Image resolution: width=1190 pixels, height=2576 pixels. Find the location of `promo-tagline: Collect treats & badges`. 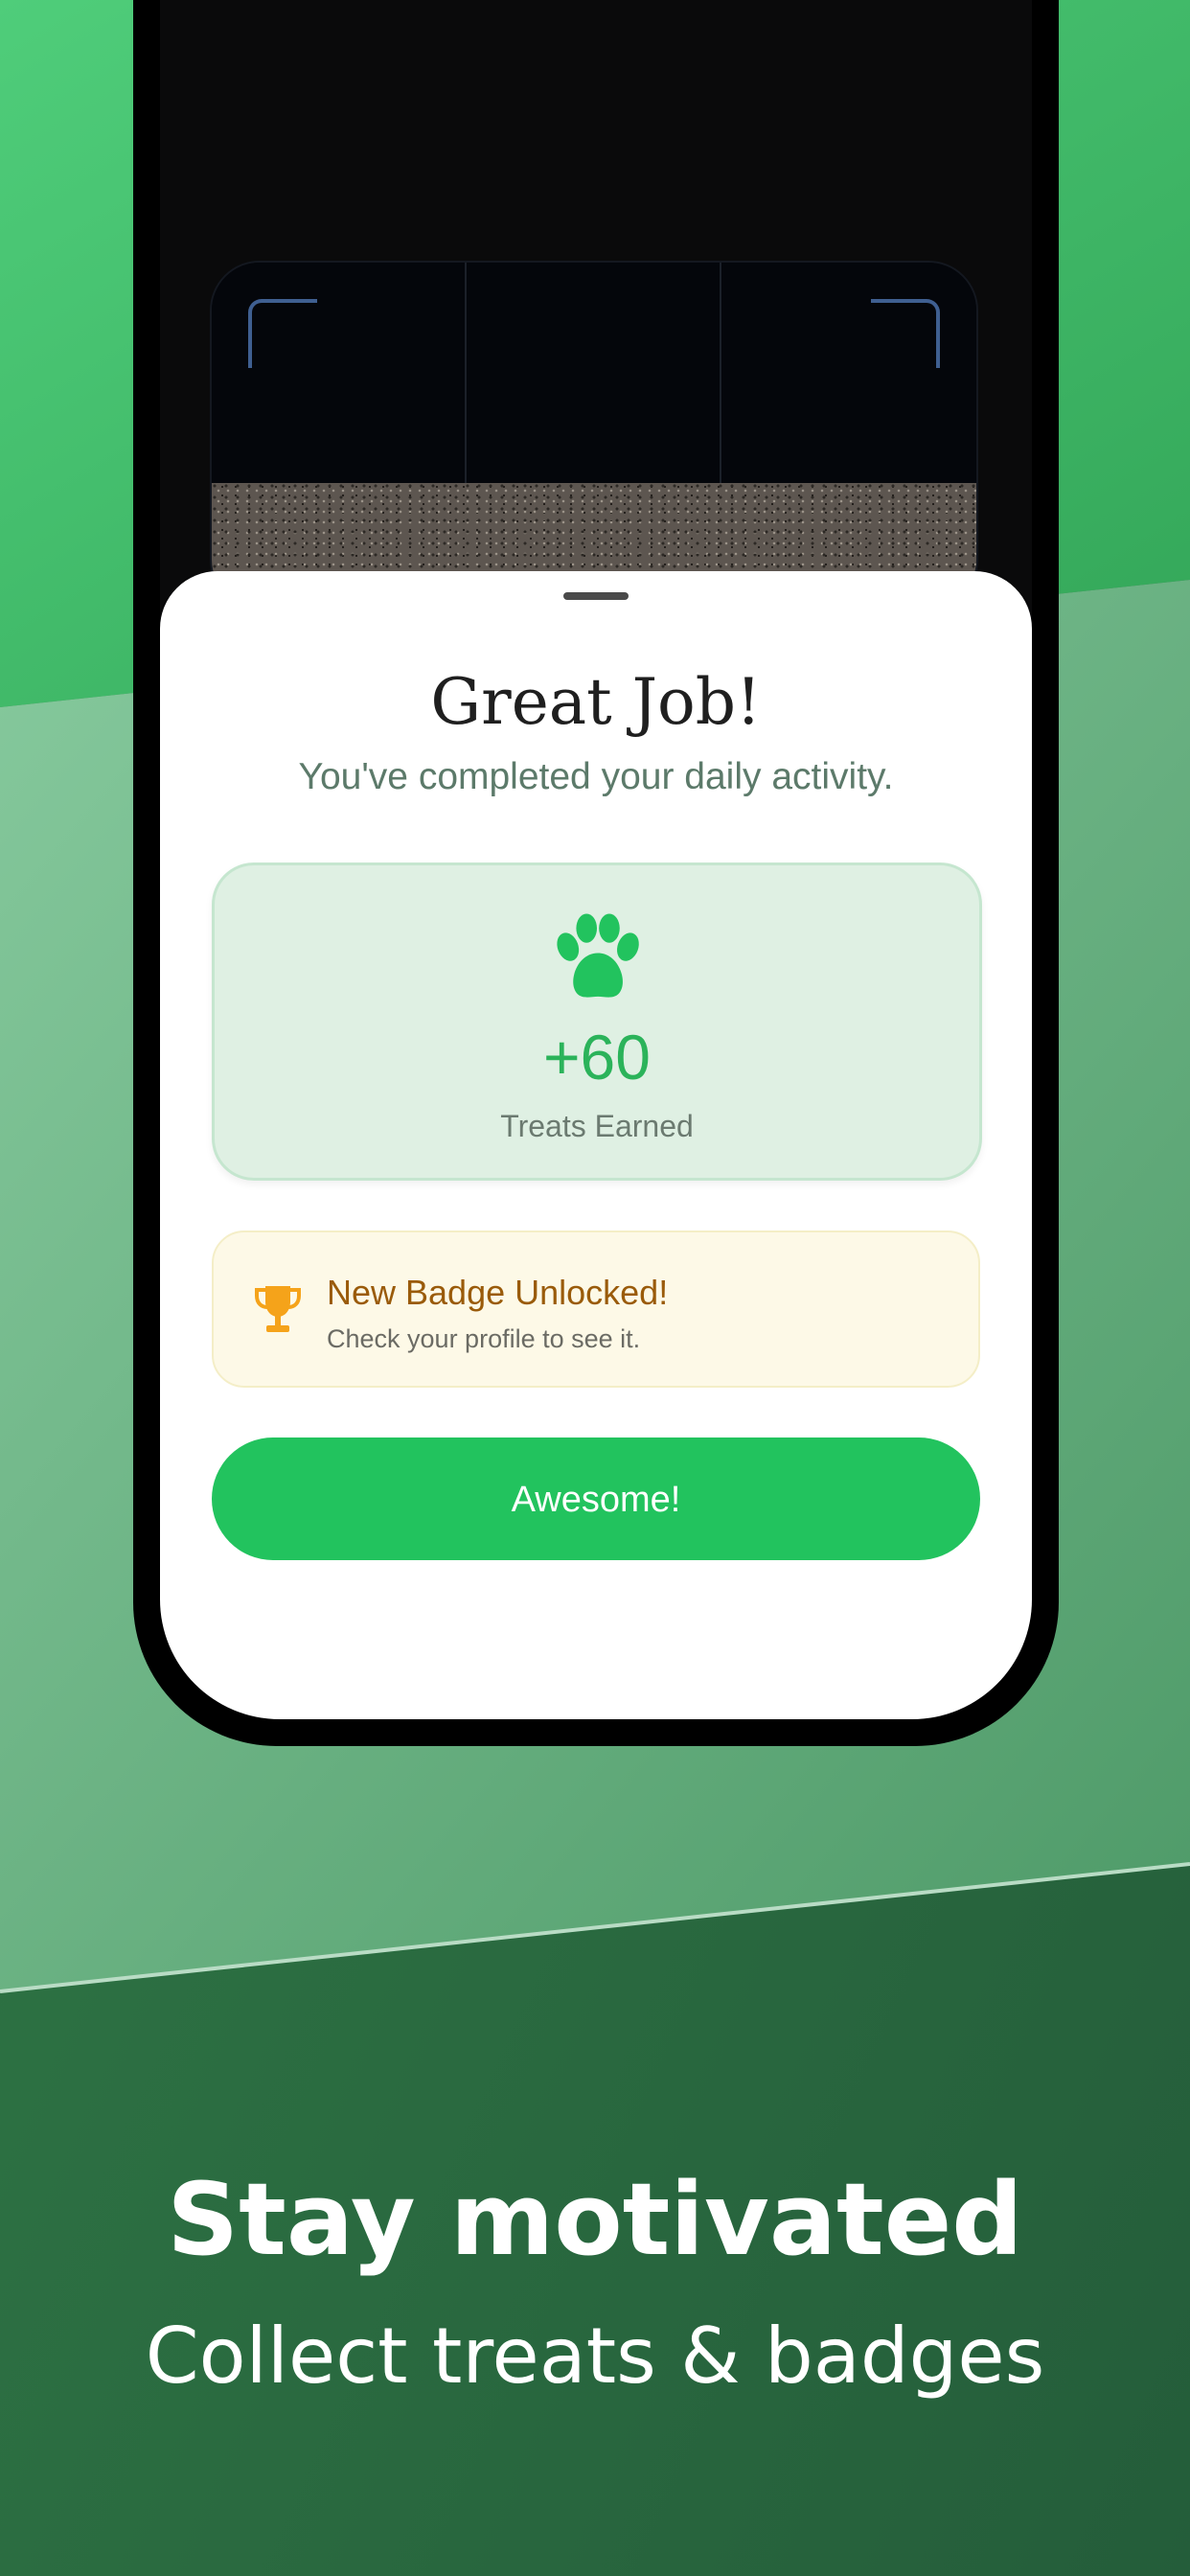

promo-tagline: Collect treats & badges is located at coordinates (595, 2356).